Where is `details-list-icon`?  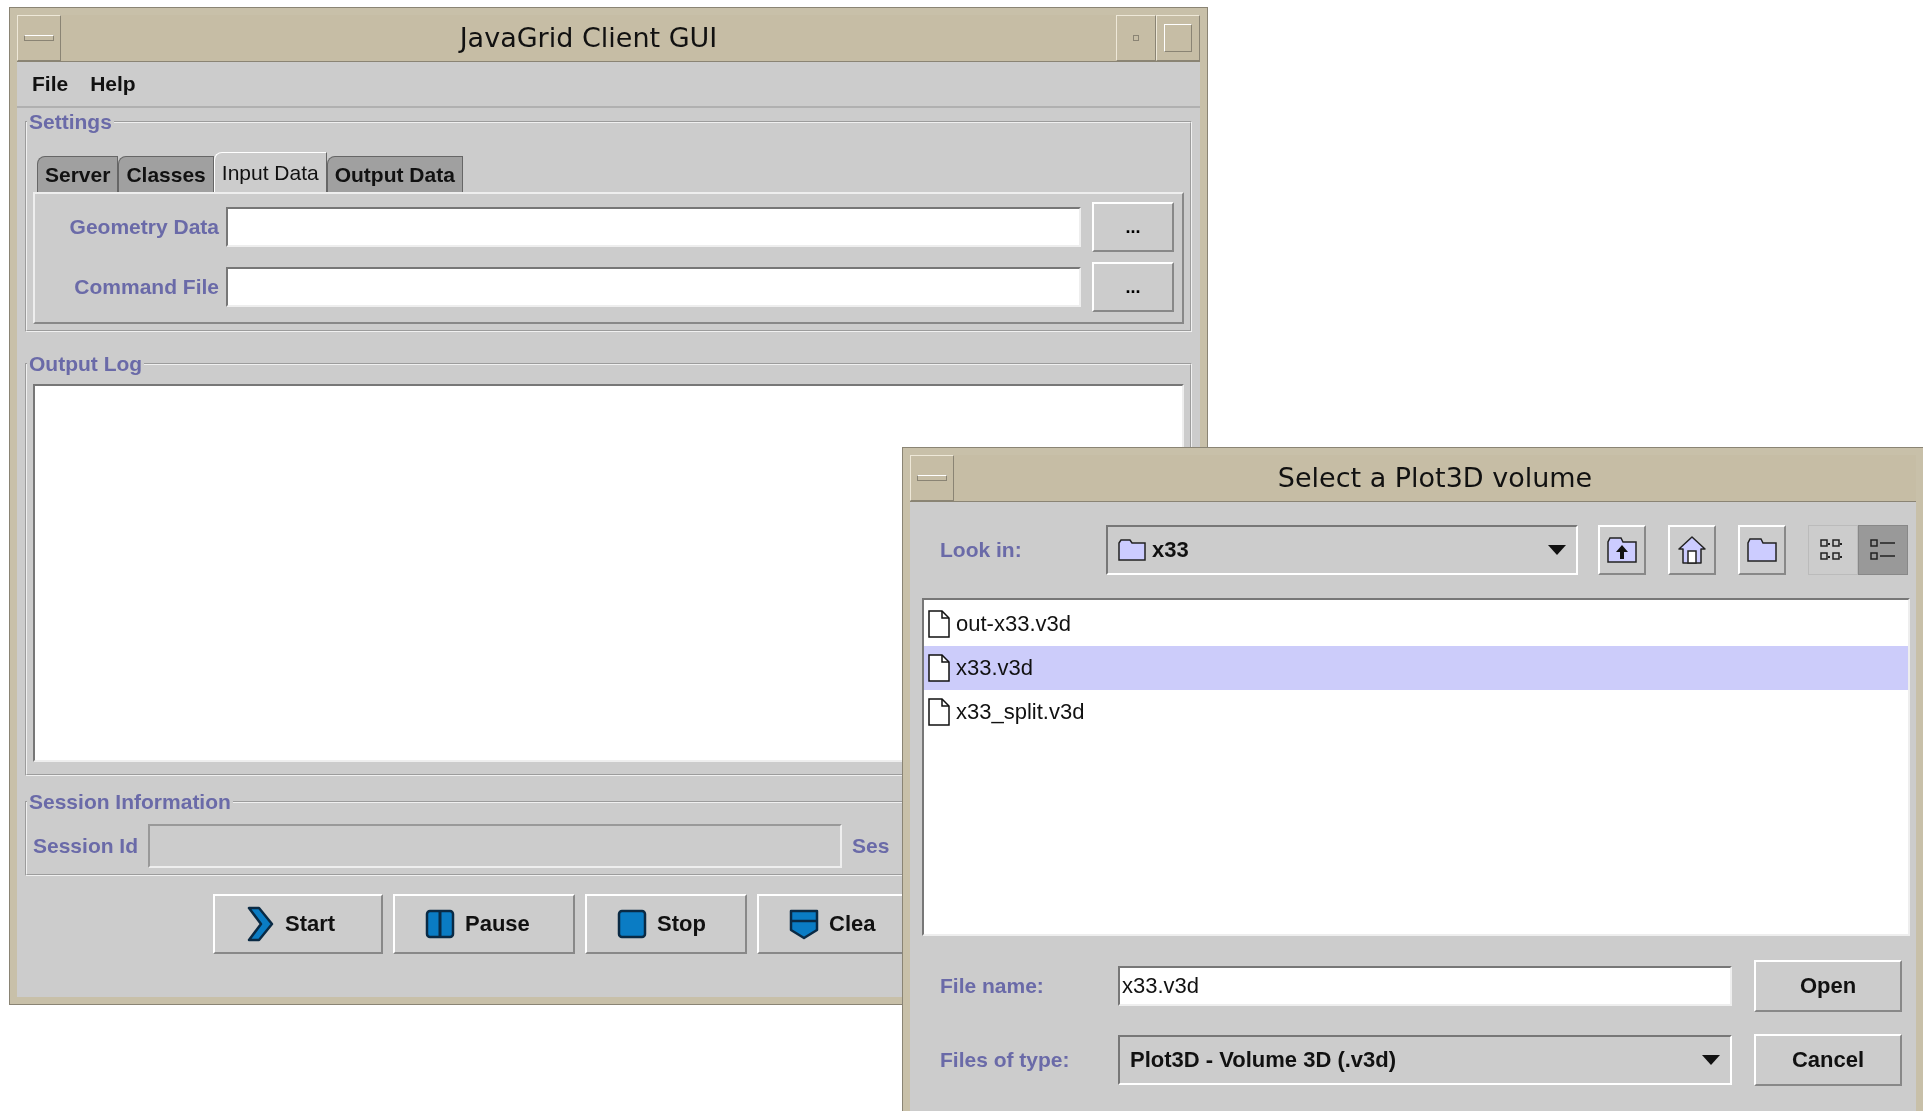
details-list-icon is located at coordinates (1883, 550).